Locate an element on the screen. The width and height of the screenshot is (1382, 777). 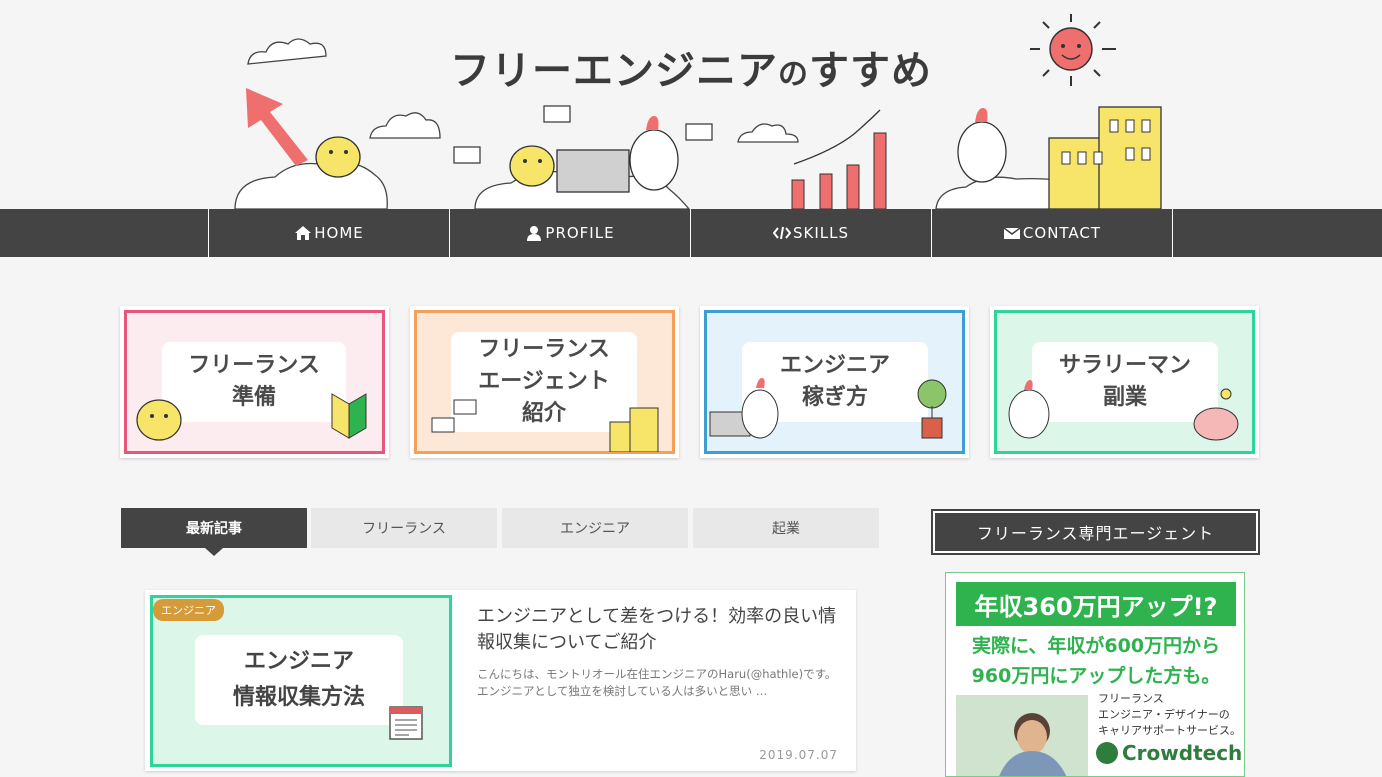
newspaper-icon is located at coordinates (406, 723).